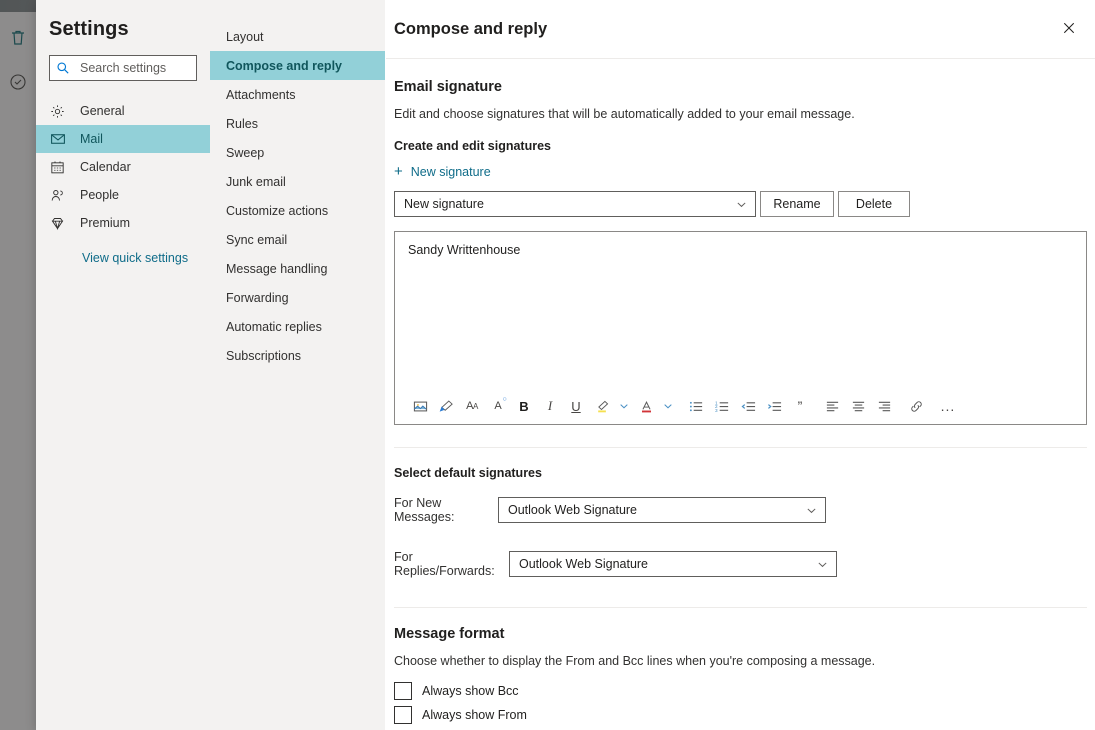 This screenshot has height=730, width=1095. Describe the element at coordinates (297, 65) in the screenshot. I see `subnav-item-compose-and-reply: Compose and reply` at that location.